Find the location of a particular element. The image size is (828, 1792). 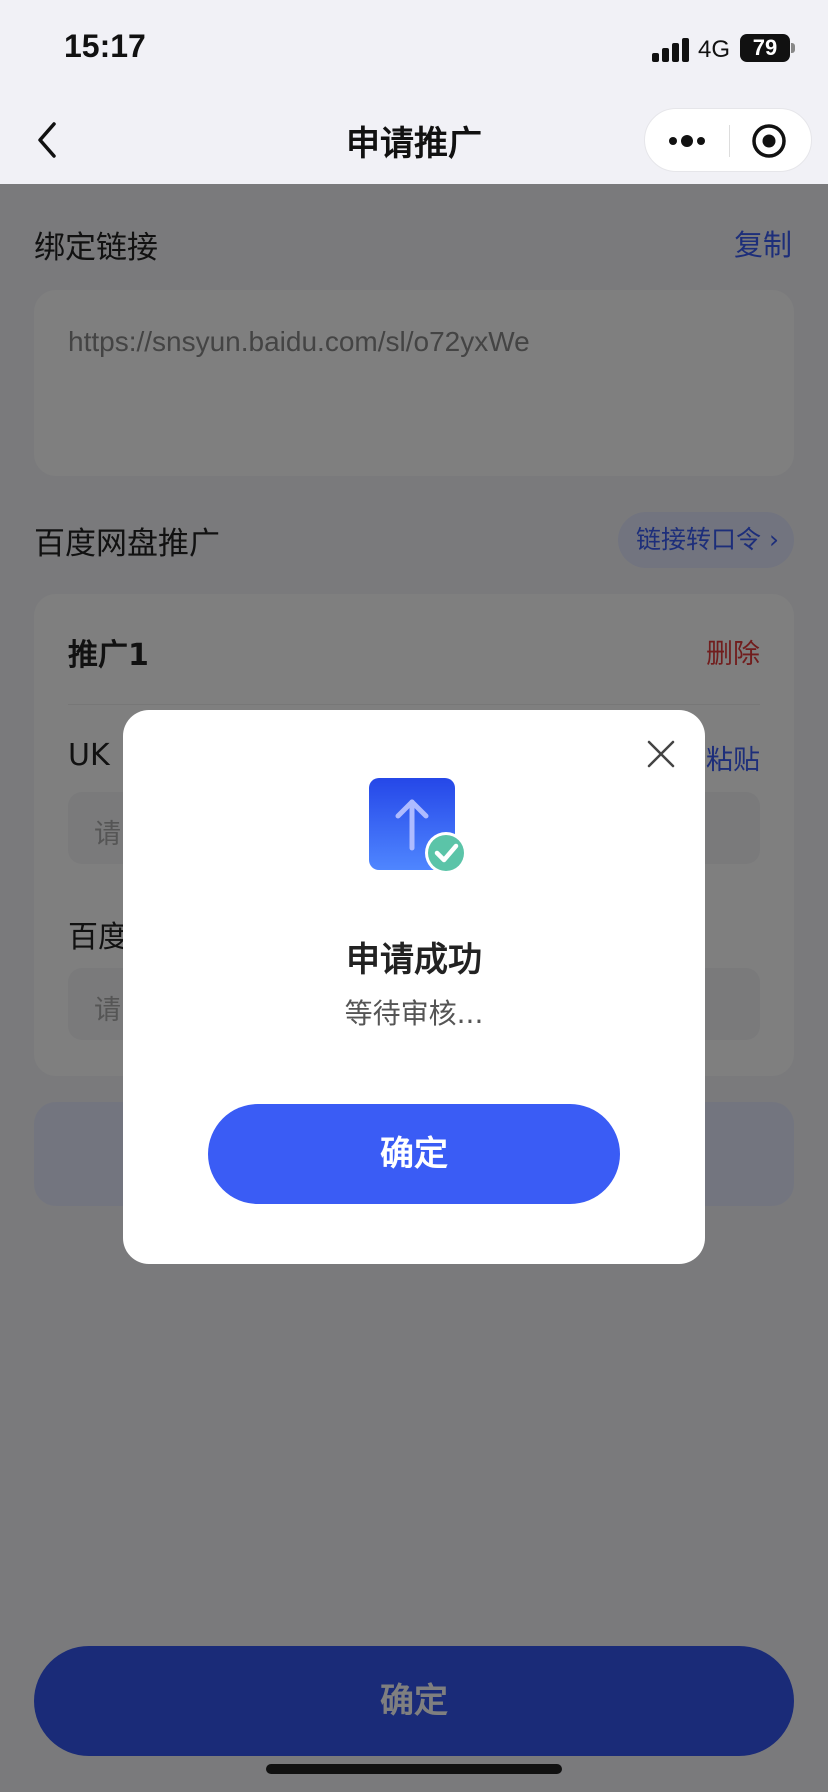

status-bar: 15:17 4G 79 is located at coordinates (414, 48).